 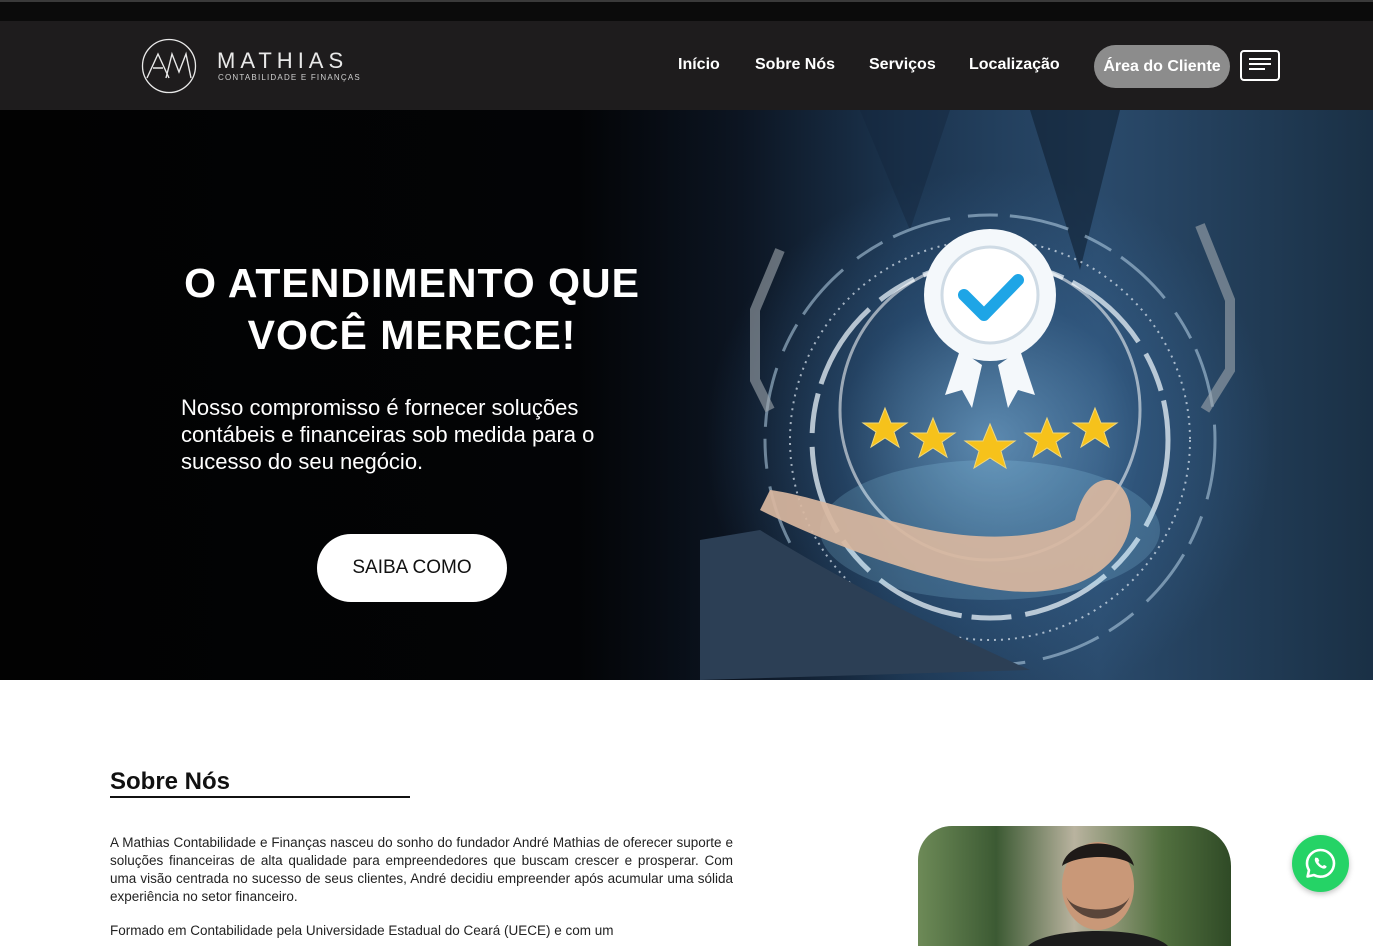 What do you see at coordinates (795, 65) in the screenshot?
I see `nav-item-sobre-nos: Sobre Nós` at bounding box center [795, 65].